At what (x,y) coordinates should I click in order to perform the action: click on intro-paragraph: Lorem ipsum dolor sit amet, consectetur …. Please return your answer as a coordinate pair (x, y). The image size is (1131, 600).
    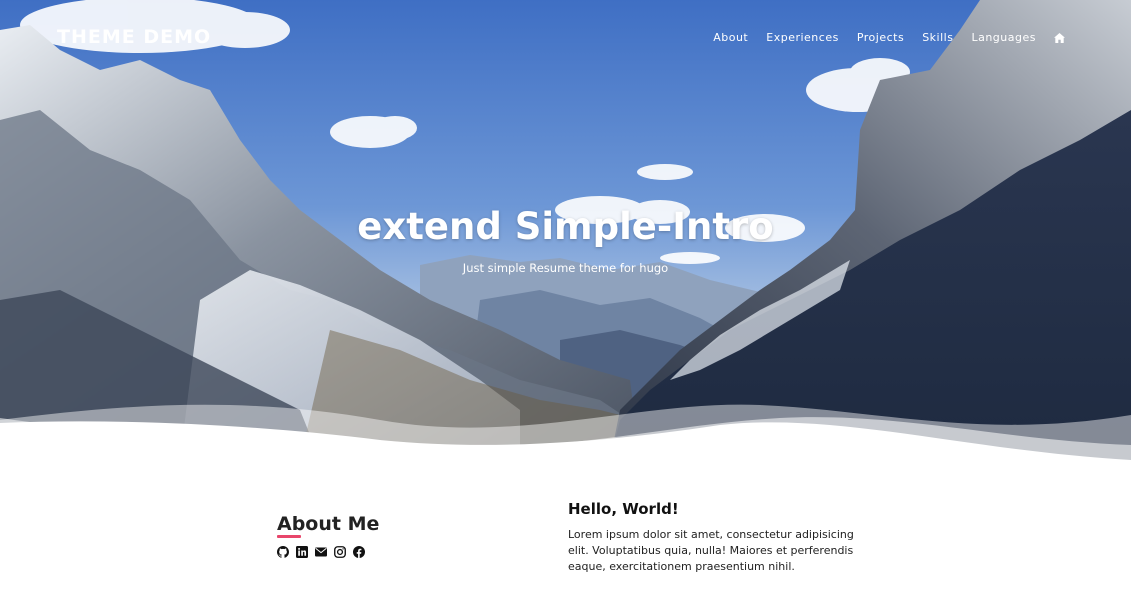
    Looking at the image, I should click on (711, 550).